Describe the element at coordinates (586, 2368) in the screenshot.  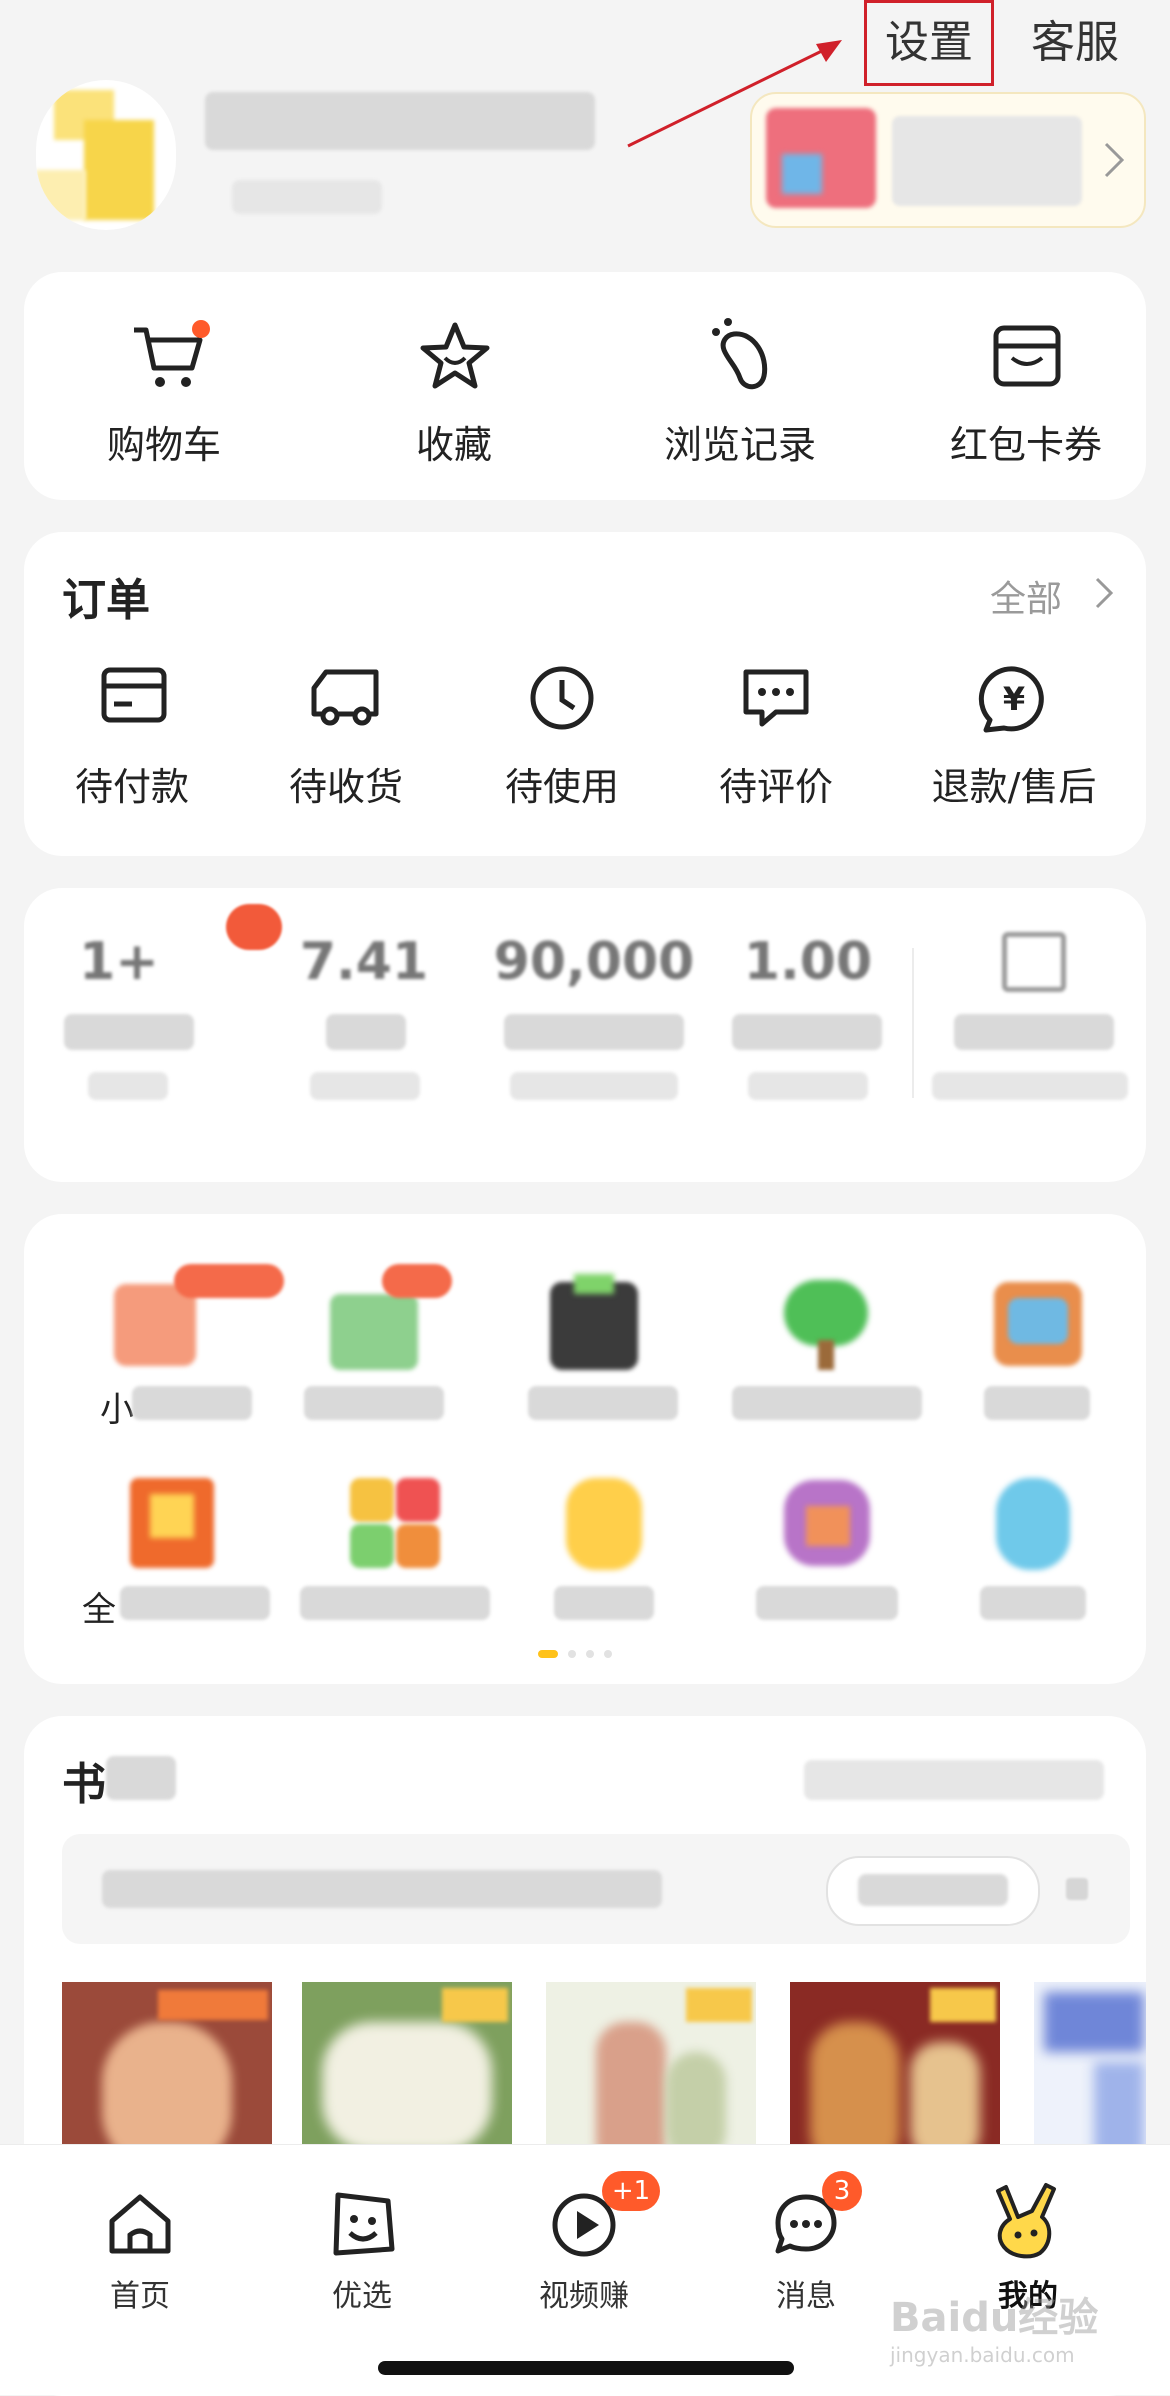
I see `home-indicator` at that location.